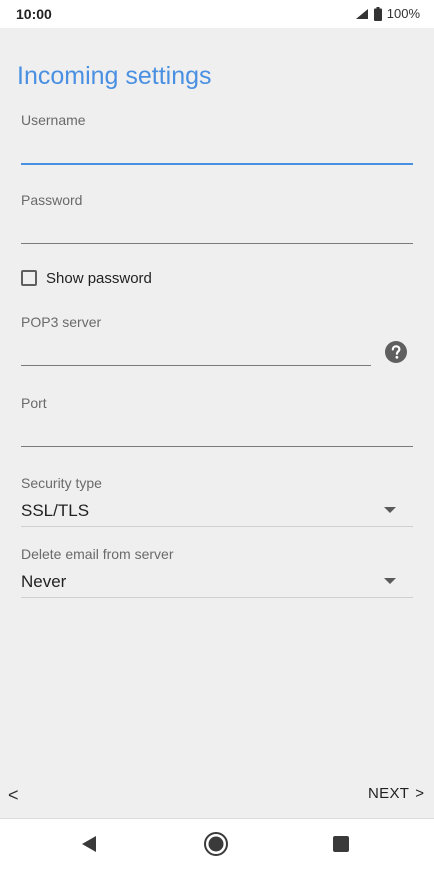 The image size is (434, 869). What do you see at coordinates (97, 554) in the screenshot?
I see `delete-email-label: Delete email from server` at bounding box center [97, 554].